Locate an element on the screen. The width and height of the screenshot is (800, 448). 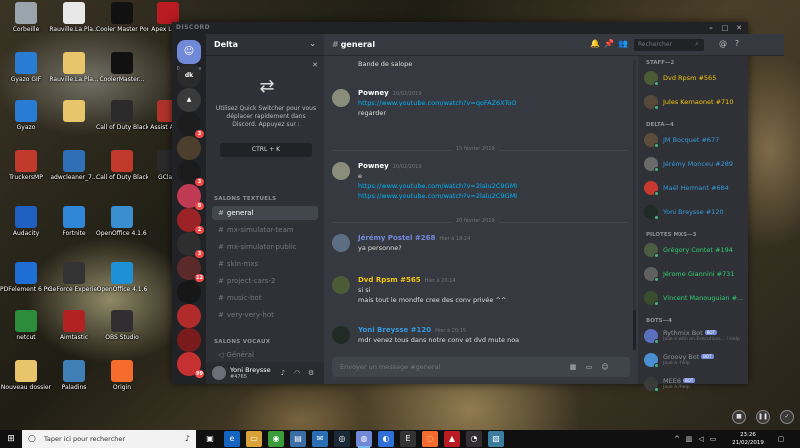
text-channels-category: SALONS TEXTUELS is located at coordinates (245, 199).